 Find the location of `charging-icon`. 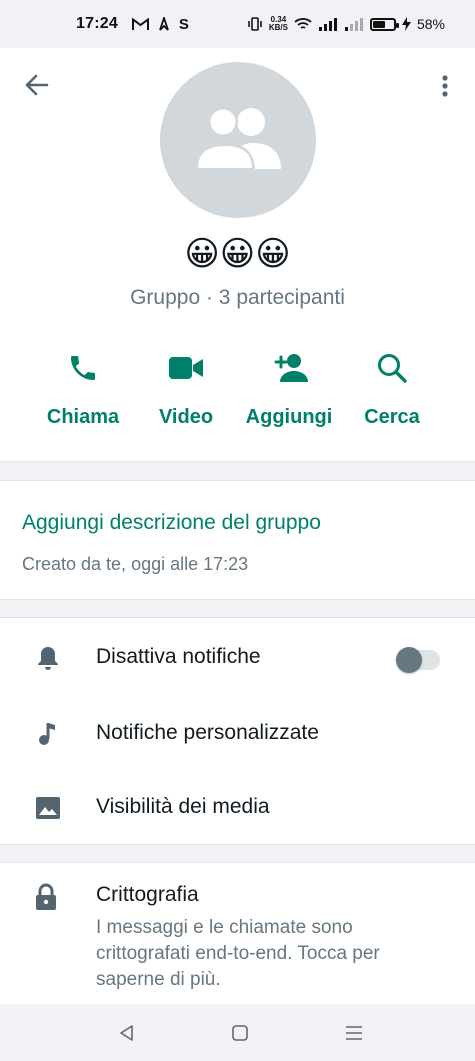

charging-icon is located at coordinates (406, 24).